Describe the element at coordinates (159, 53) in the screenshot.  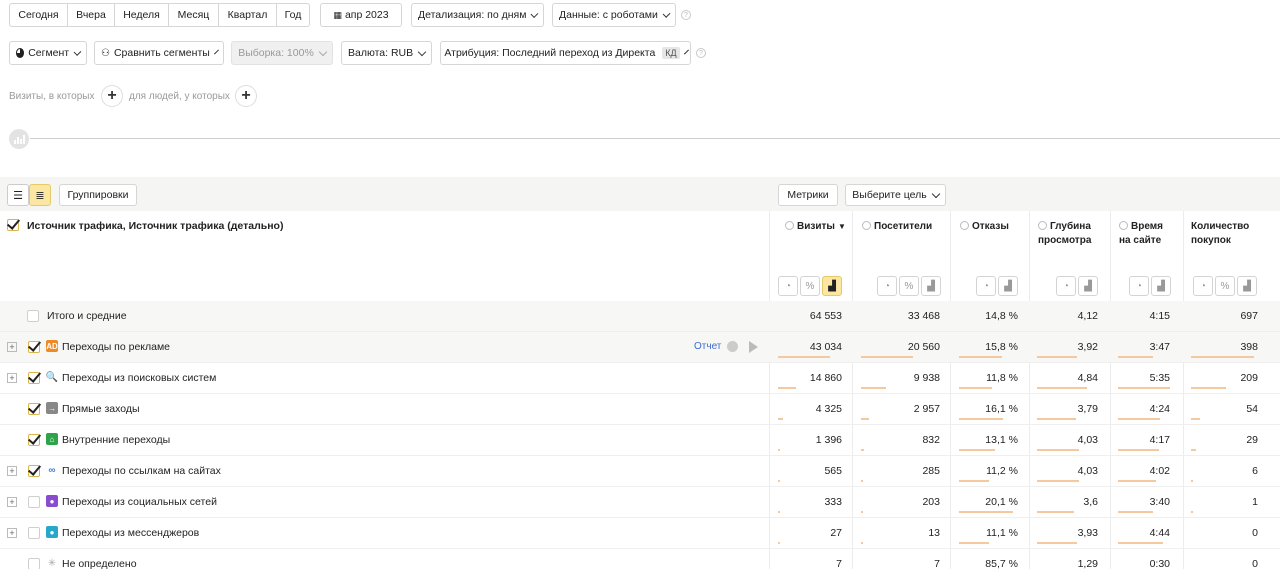
I see `compare-segments-button: ⚇ Сравнить сегменты` at that location.